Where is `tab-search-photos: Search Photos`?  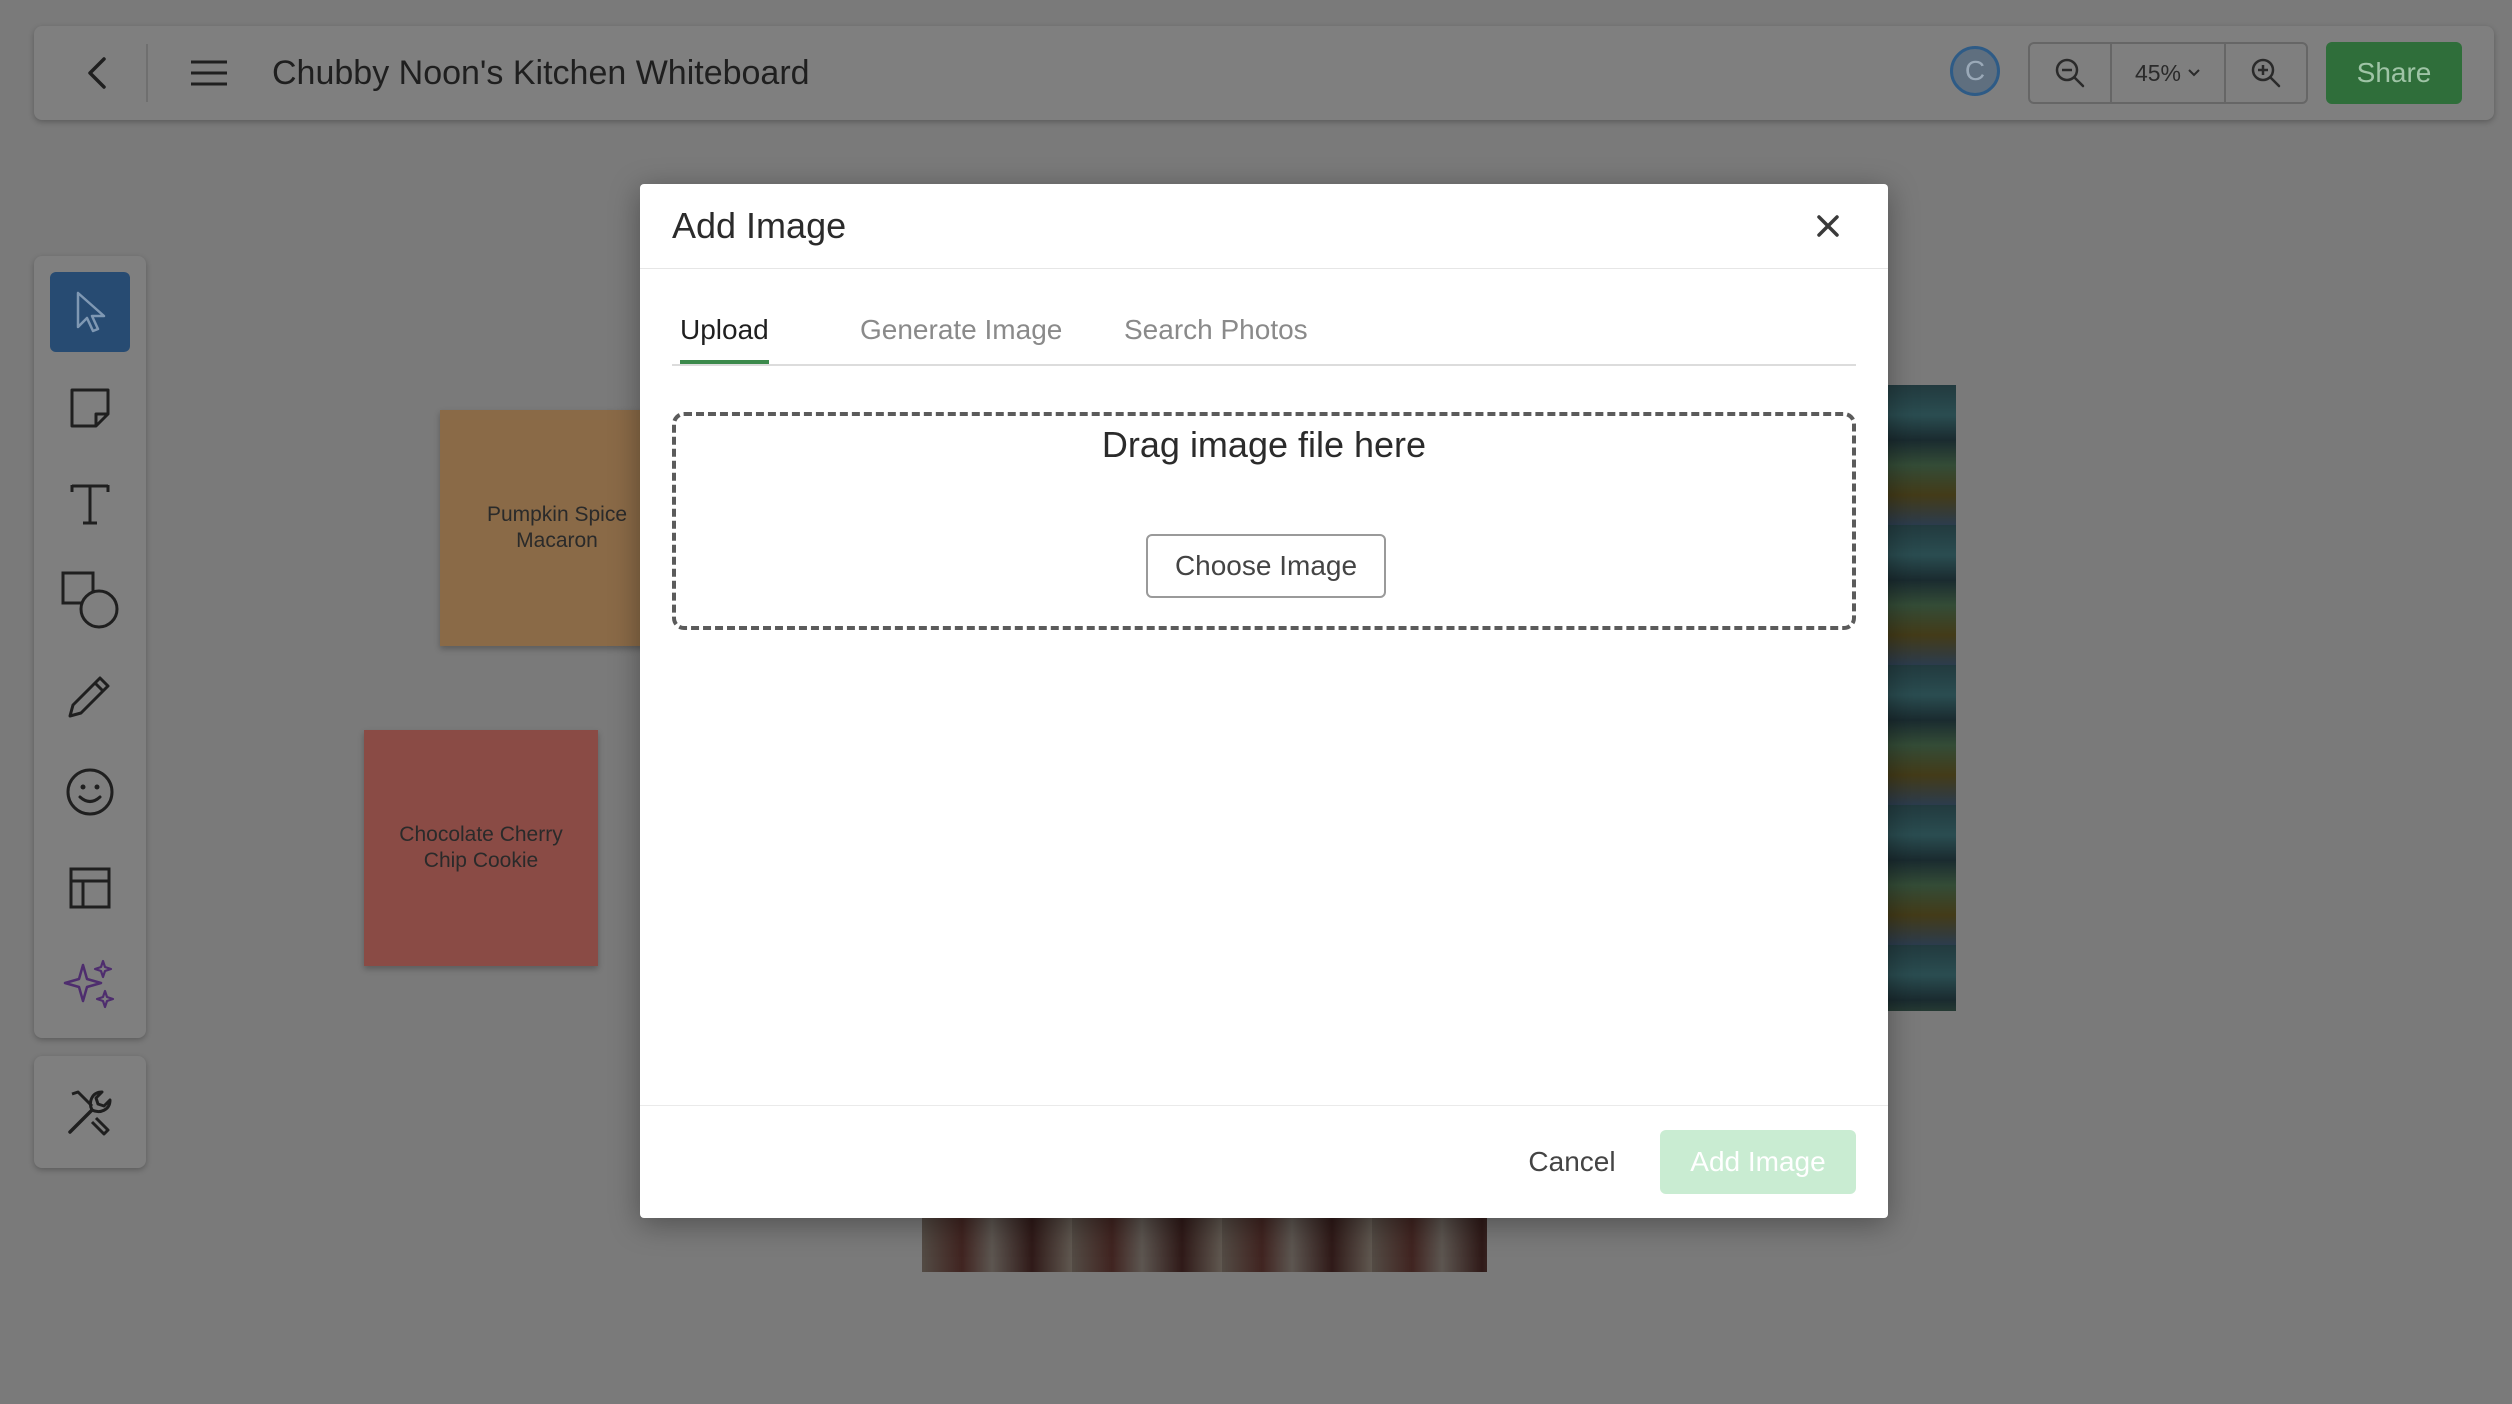
tab-search-photos: Search Photos is located at coordinates (1216, 335).